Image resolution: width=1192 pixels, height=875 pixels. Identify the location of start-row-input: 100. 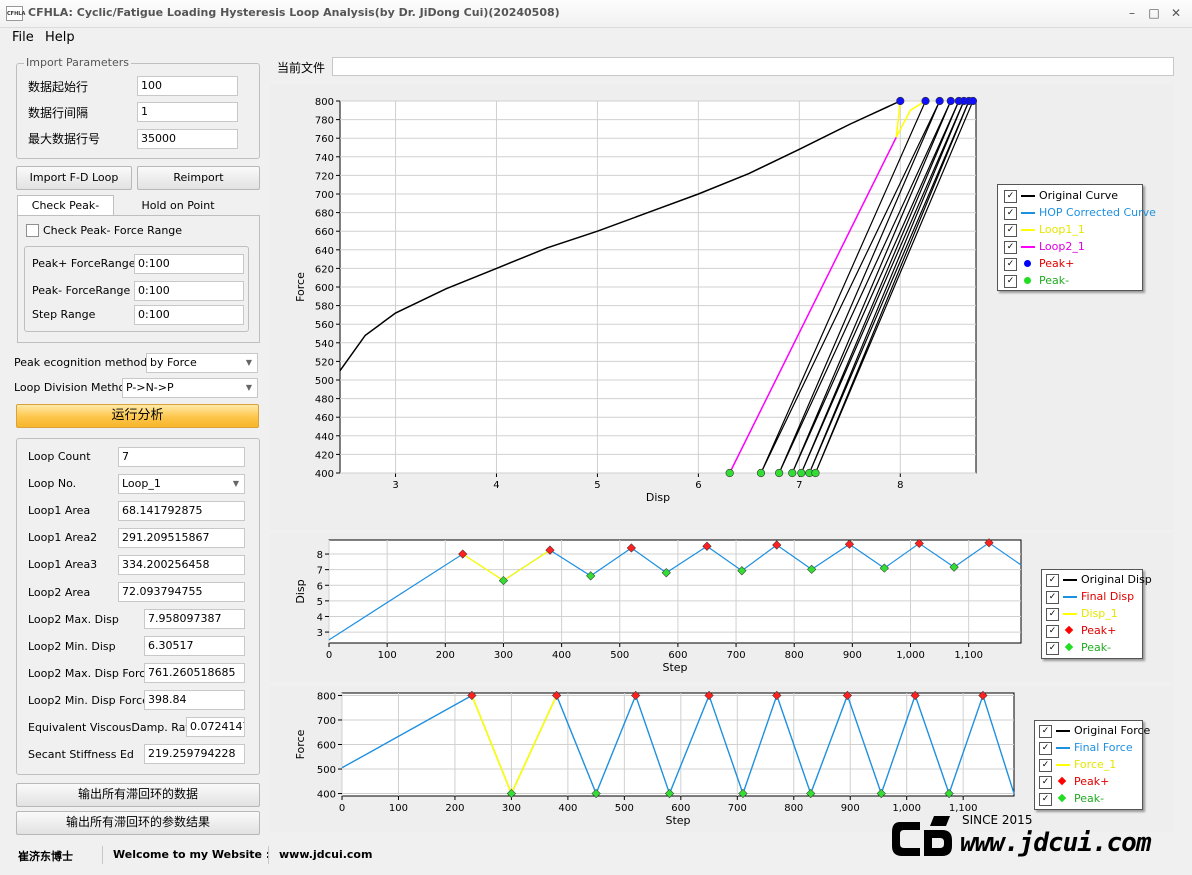
(187, 86).